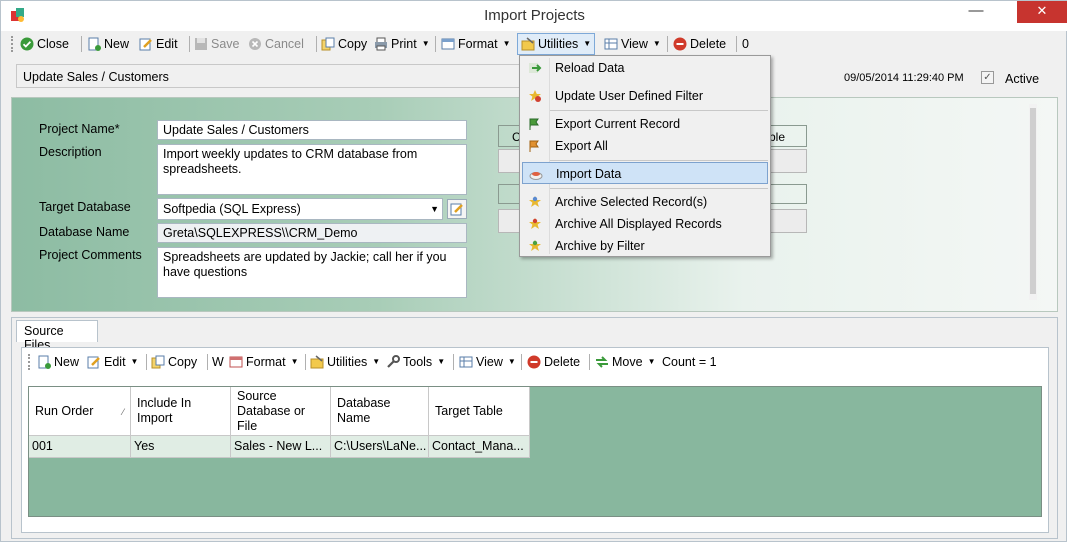 This screenshot has height=542, width=1067. I want to click on sub-delete-label: Delete, so click(562, 362).